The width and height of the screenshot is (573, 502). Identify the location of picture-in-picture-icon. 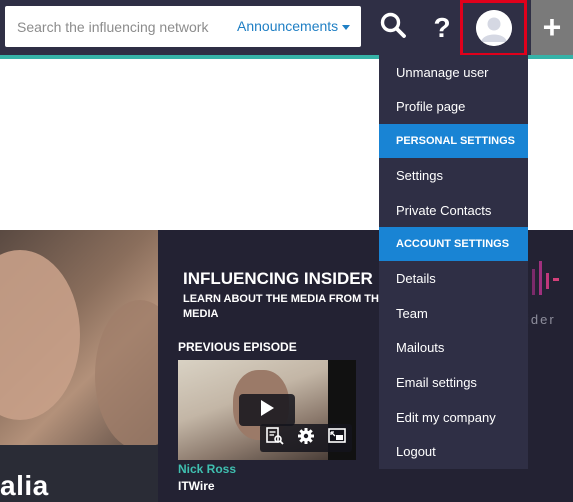
(336, 438).